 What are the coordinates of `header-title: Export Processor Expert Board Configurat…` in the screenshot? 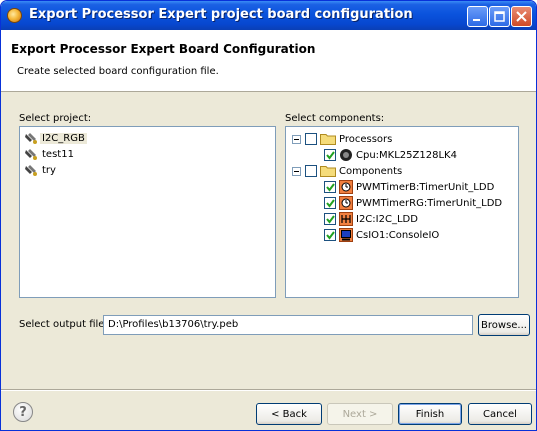 It's located at (163, 49).